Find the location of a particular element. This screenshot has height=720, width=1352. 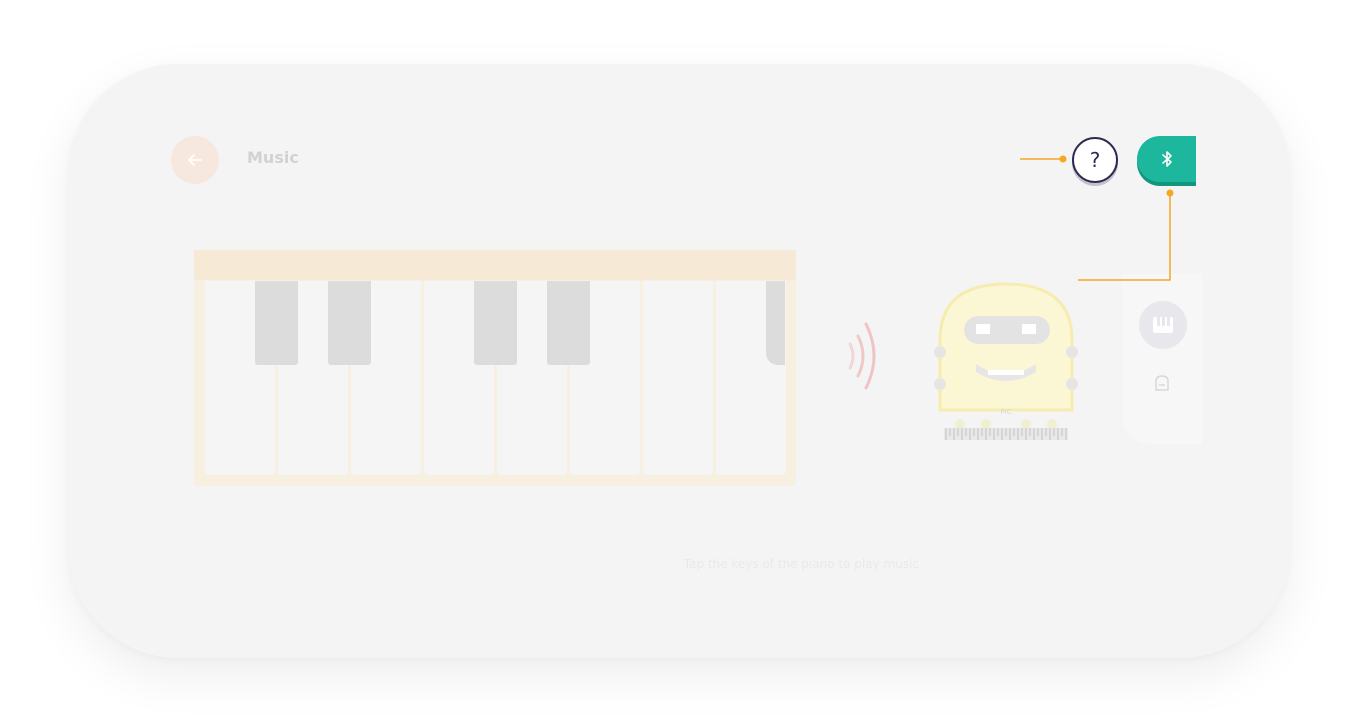

piano-top-panel is located at coordinates (495, 265).